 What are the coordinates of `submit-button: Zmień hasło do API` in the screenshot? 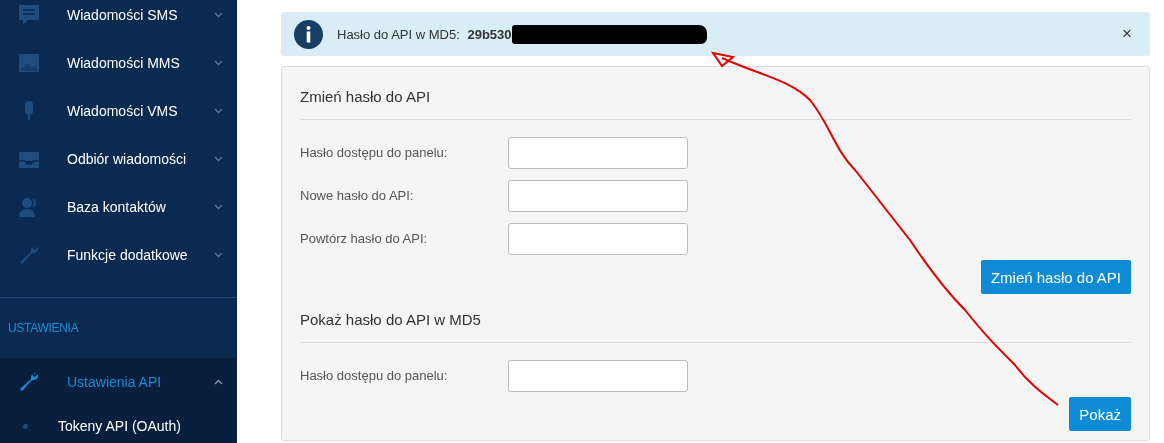 It's located at (1055, 277).